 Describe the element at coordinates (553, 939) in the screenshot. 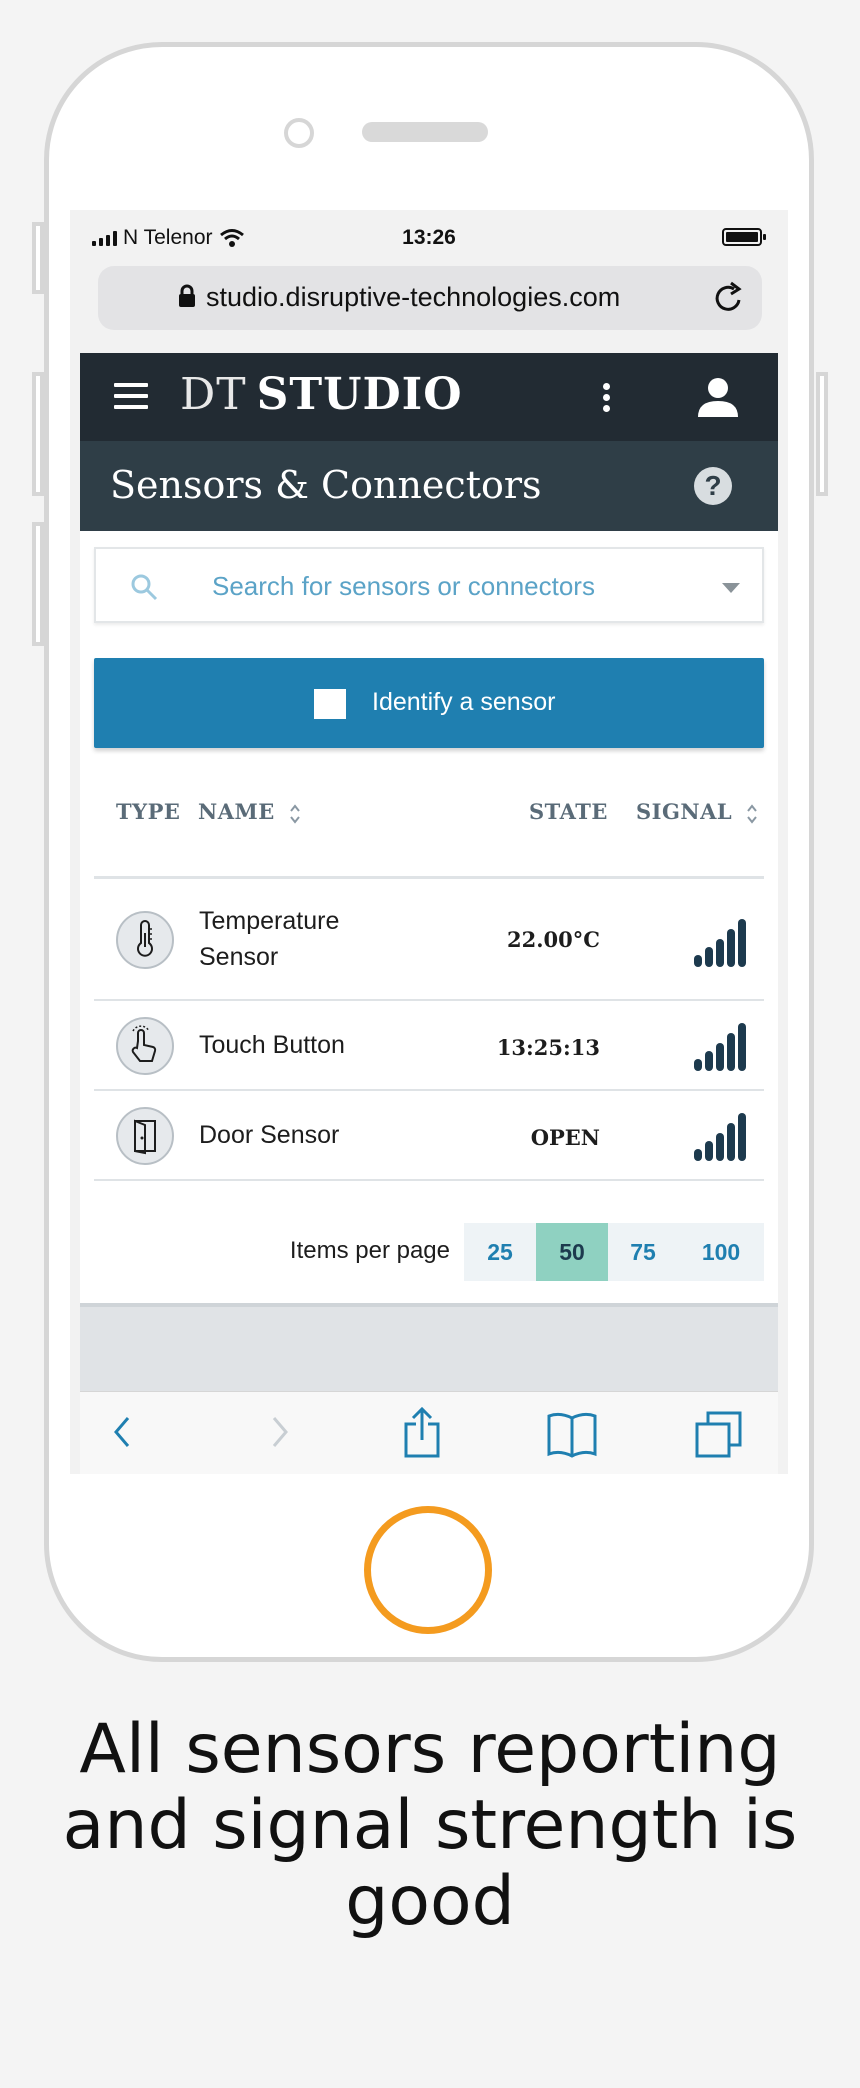

I see `sensor-state: 22.00°C` at that location.